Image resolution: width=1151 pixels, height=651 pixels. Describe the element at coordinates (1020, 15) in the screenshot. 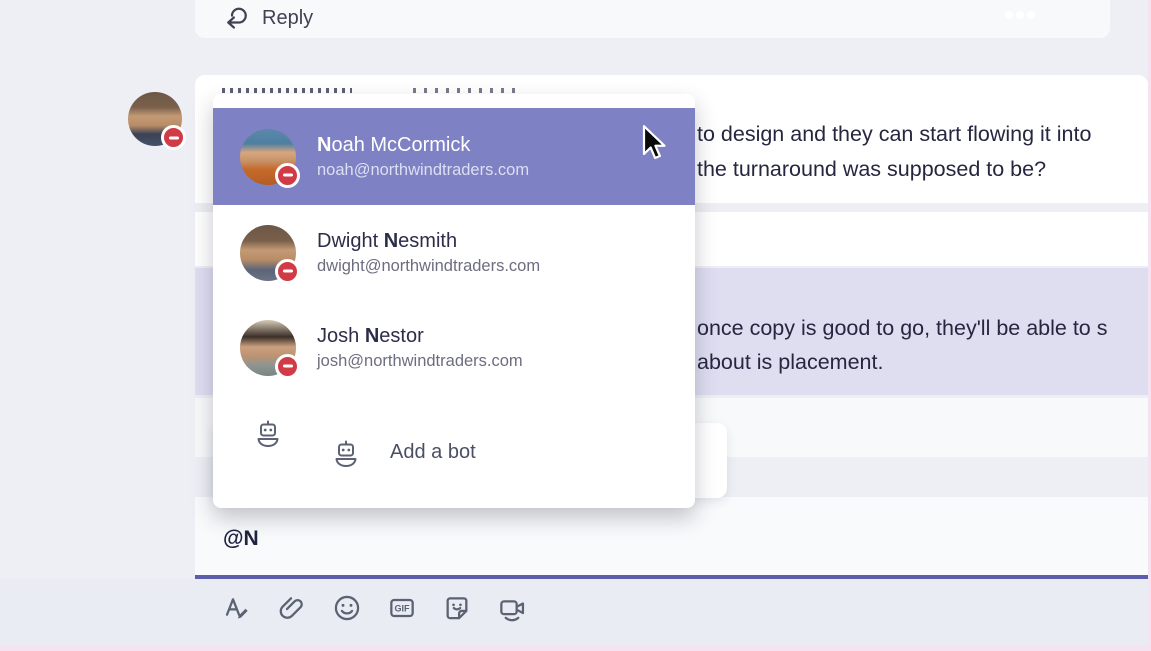

I see `more-options-icon` at that location.